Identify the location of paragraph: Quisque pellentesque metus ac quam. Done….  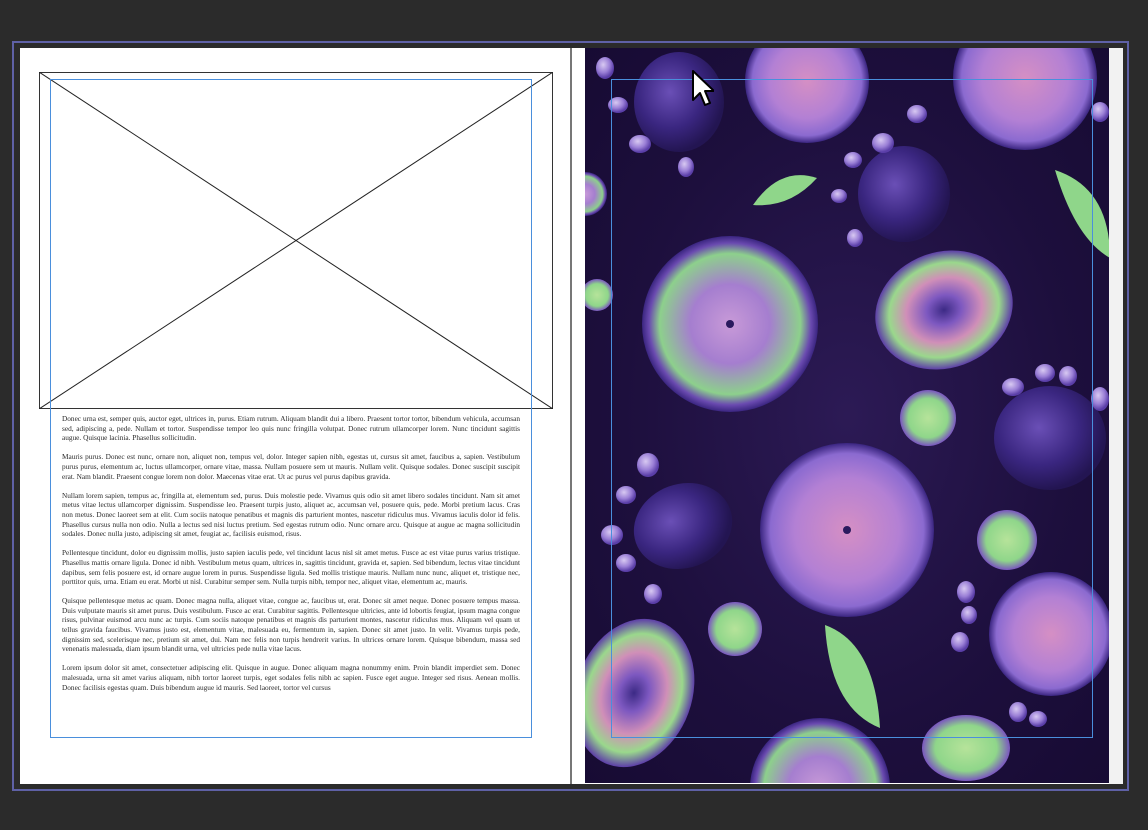
(291, 625).